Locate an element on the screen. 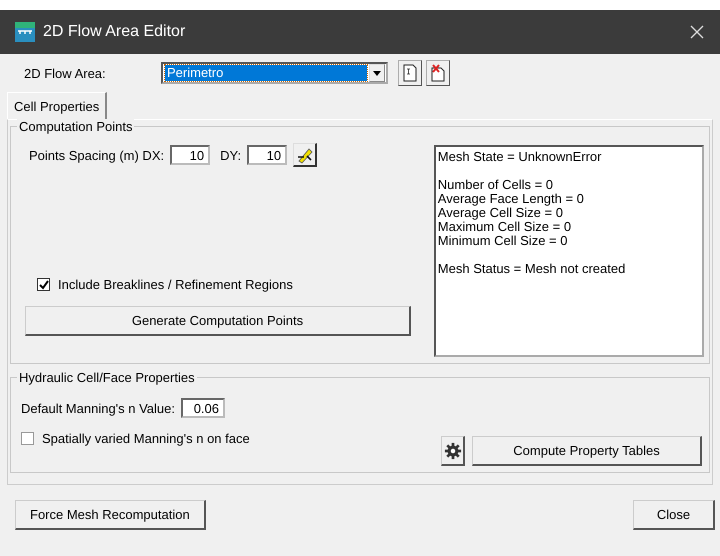 This screenshot has width=720, height=556. dx-field: 10 is located at coordinates (190, 155).